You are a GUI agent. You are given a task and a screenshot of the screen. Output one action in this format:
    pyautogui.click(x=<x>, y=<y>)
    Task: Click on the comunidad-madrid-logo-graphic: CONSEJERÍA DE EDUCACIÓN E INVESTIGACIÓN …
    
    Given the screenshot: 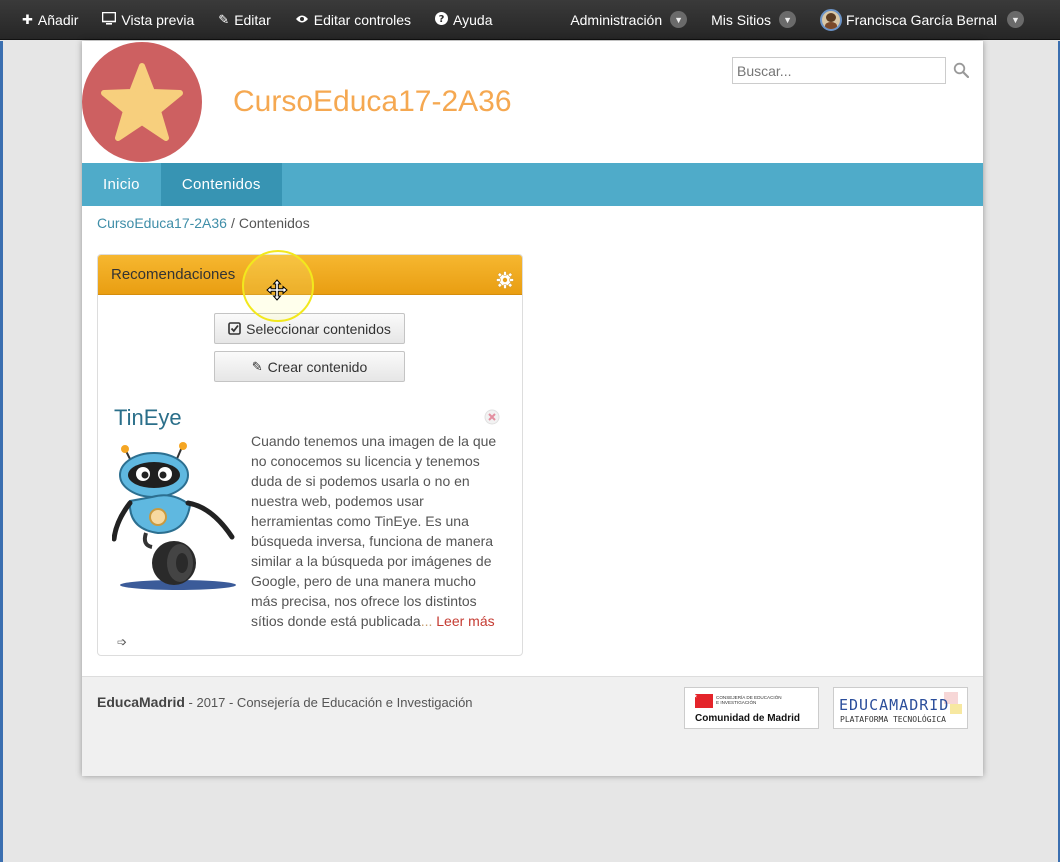 What is the action you would take?
    pyautogui.click(x=746, y=709)
    